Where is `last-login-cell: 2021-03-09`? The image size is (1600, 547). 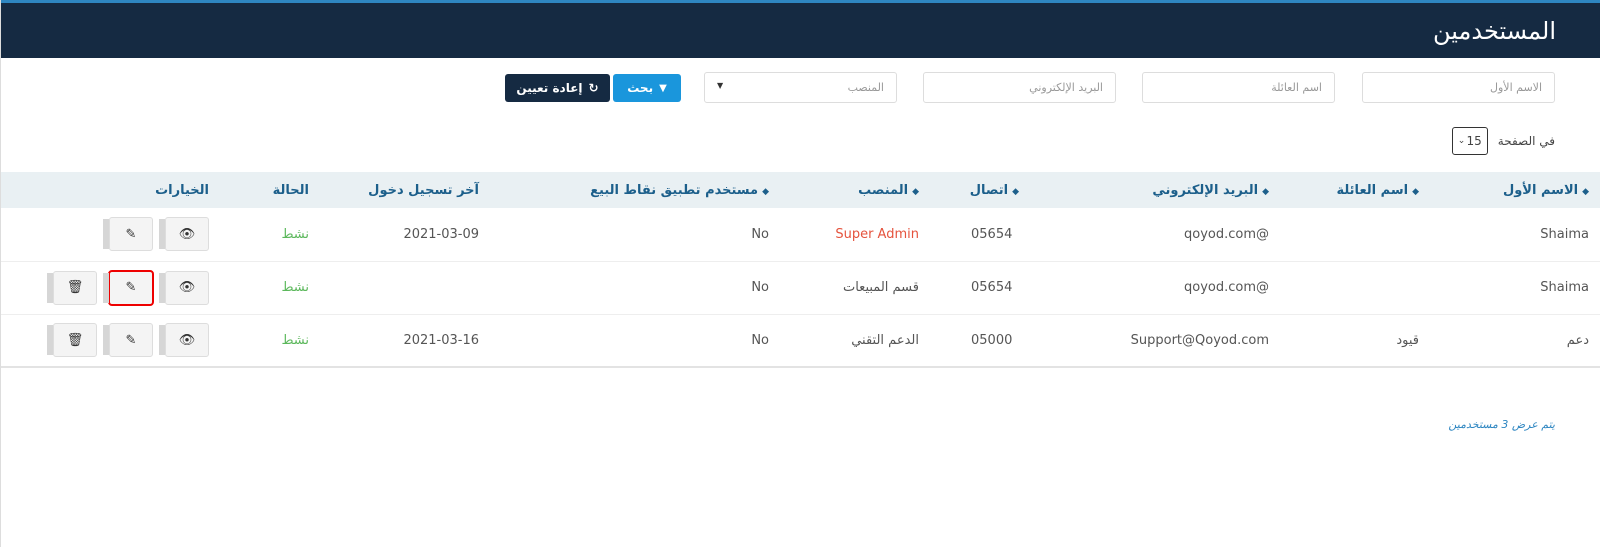 last-login-cell: 2021-03-09 is located at coordinates (406, 235).